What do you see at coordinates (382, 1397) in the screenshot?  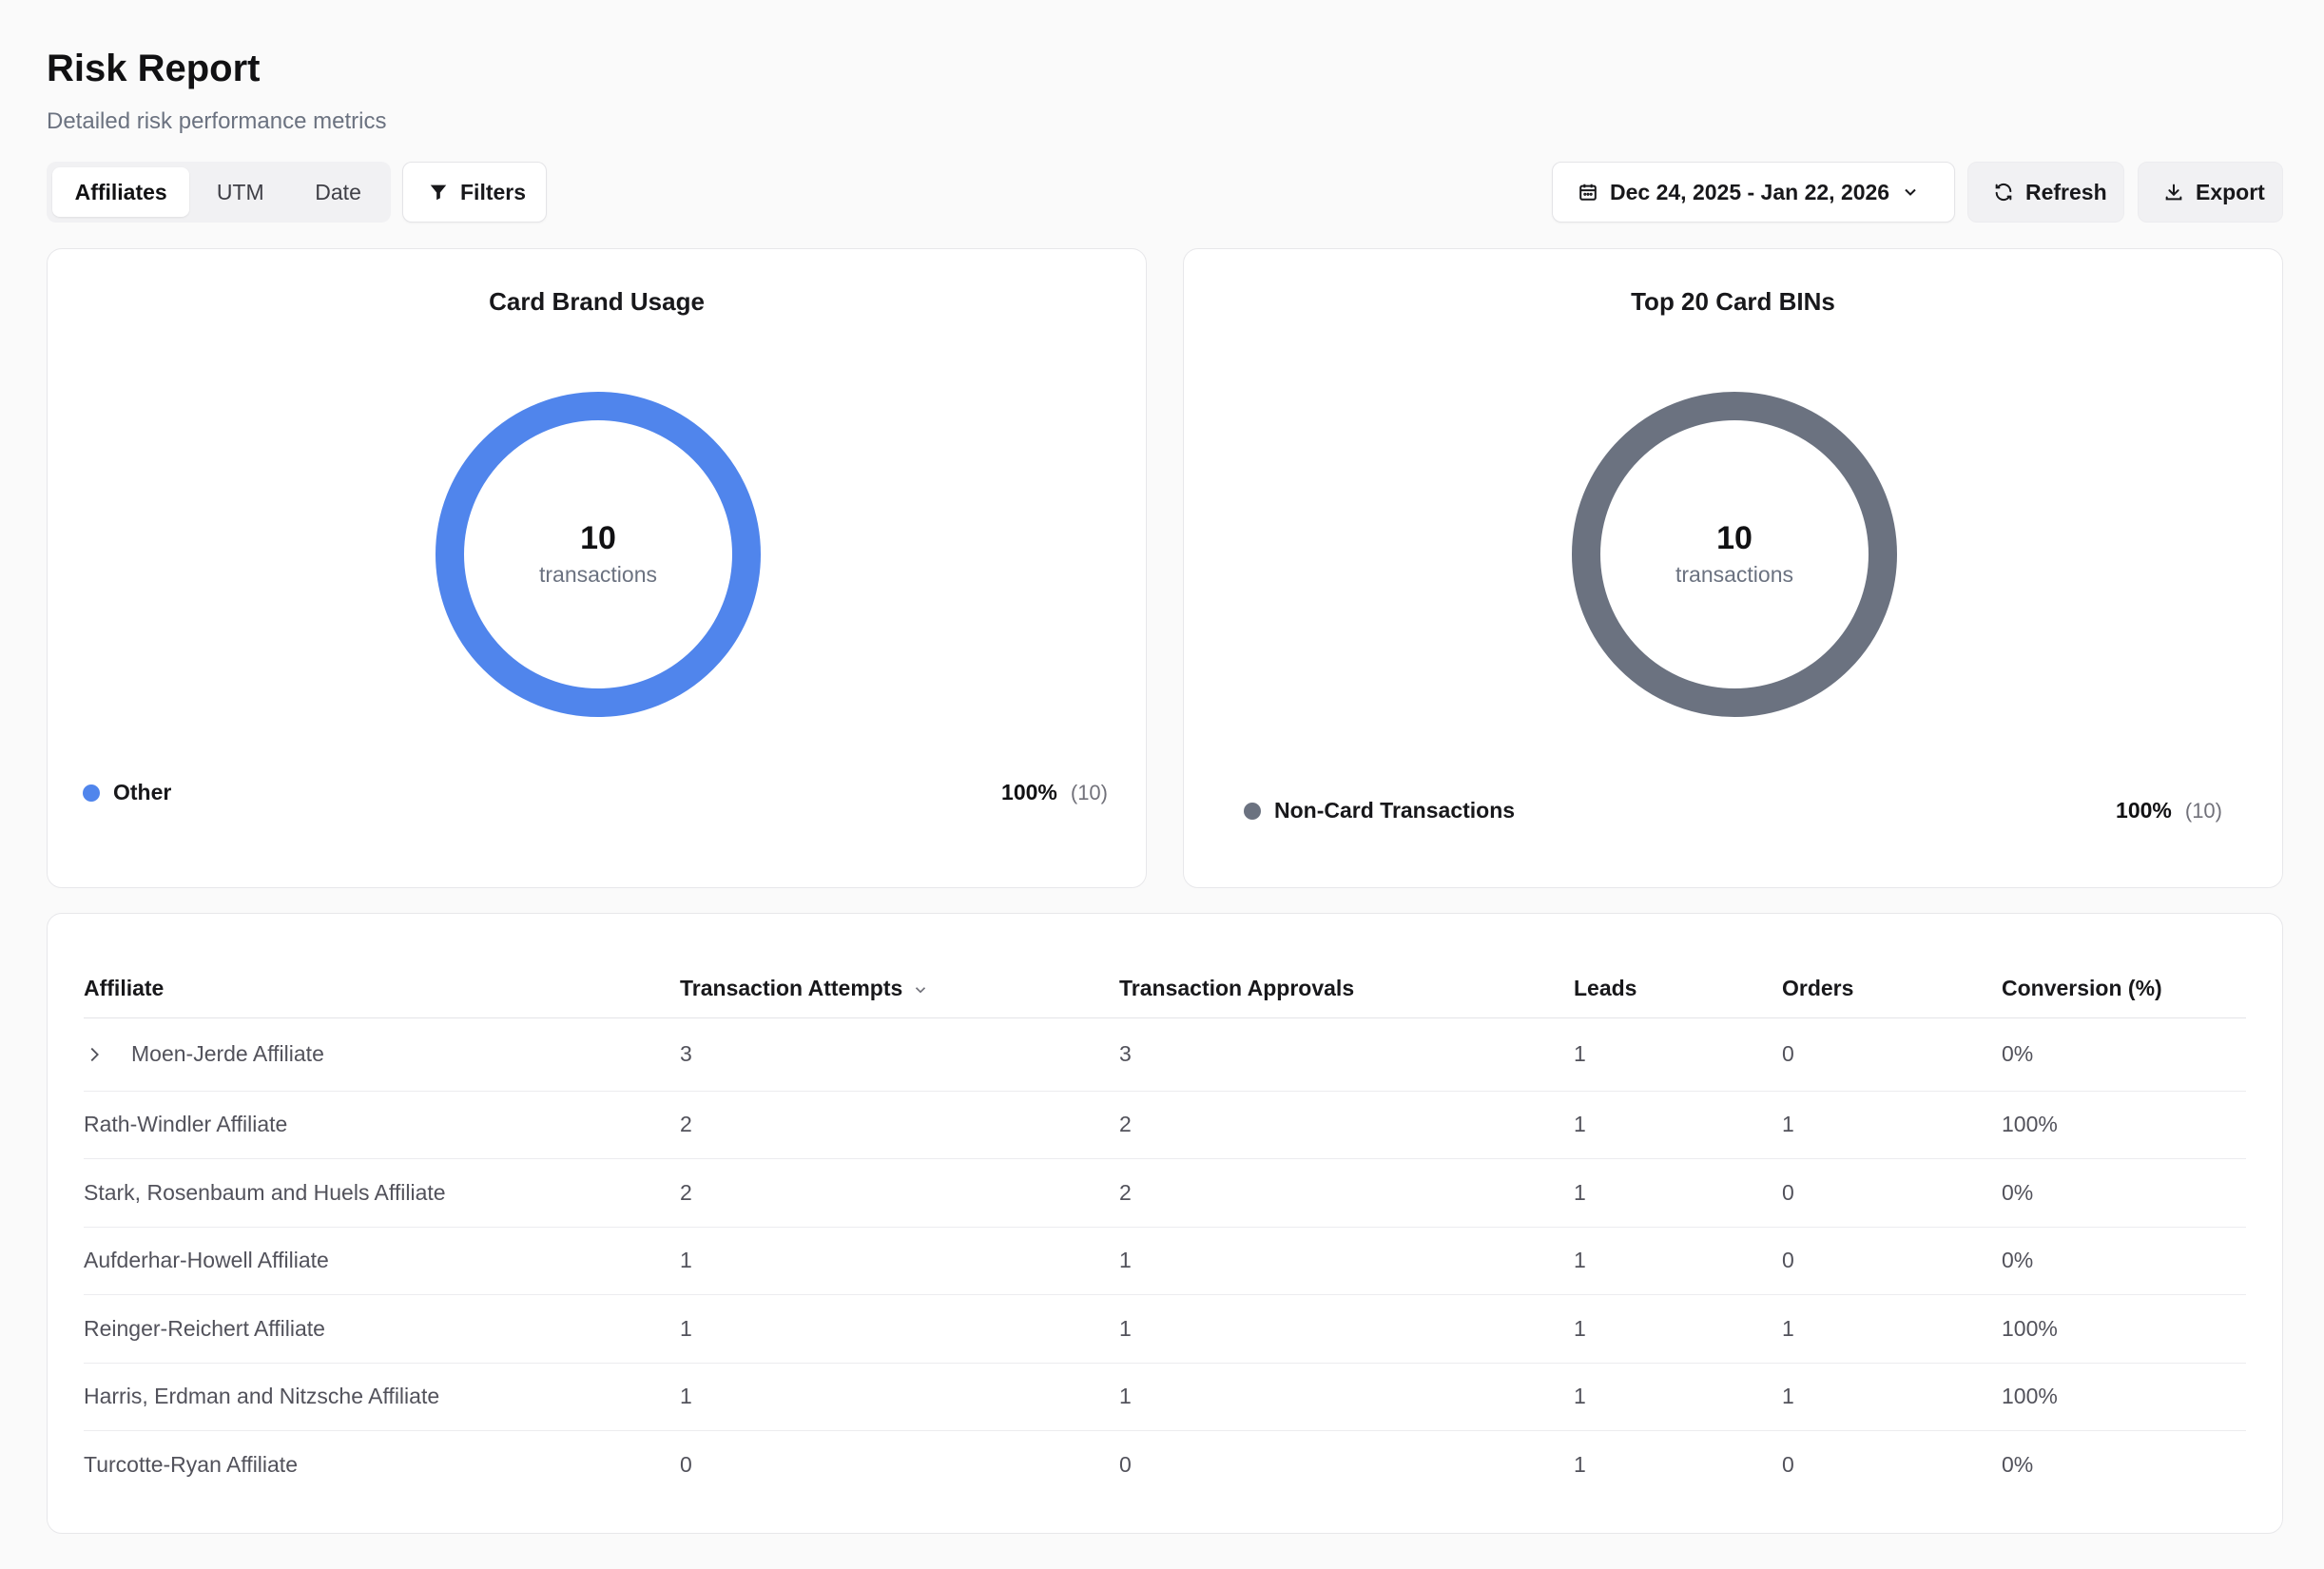 I see `affiliate-name: Harris, Erdman and Nitzsche Affiliate` at bounding box center [382, 1397].